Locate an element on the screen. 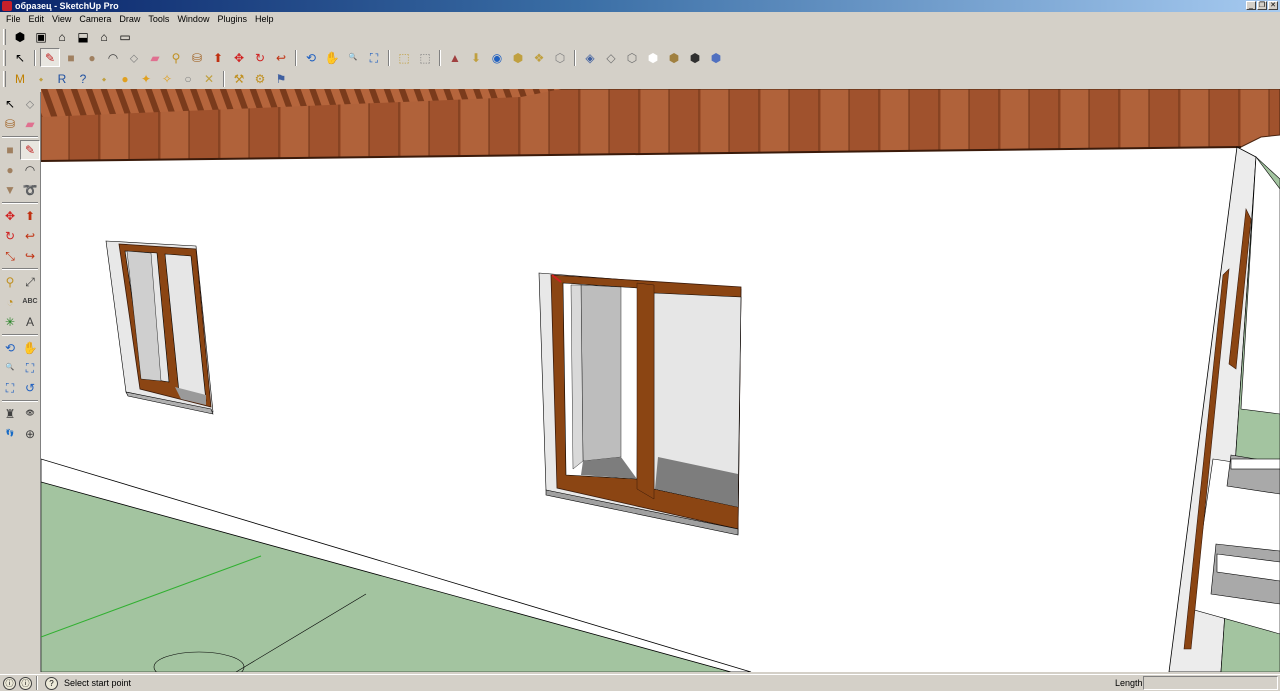  walk-button: 👣 is located at coordinates (10, 434).